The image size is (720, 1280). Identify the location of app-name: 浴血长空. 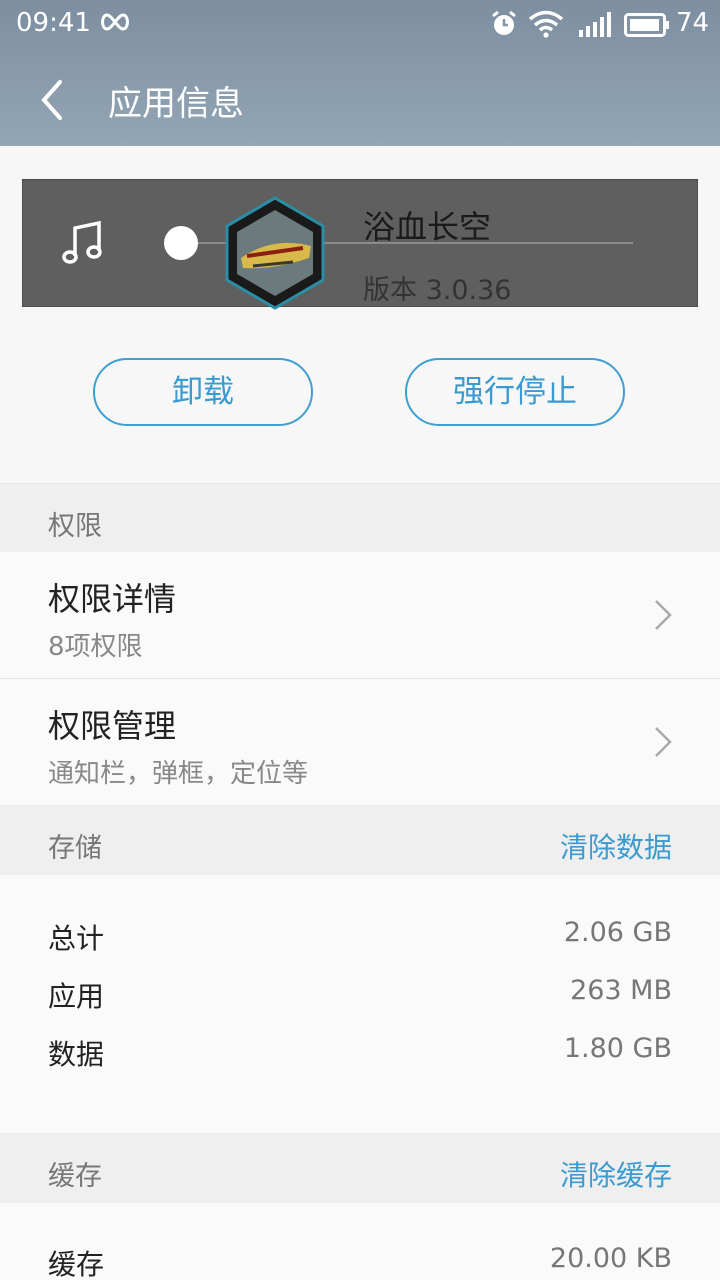
(427, 227).